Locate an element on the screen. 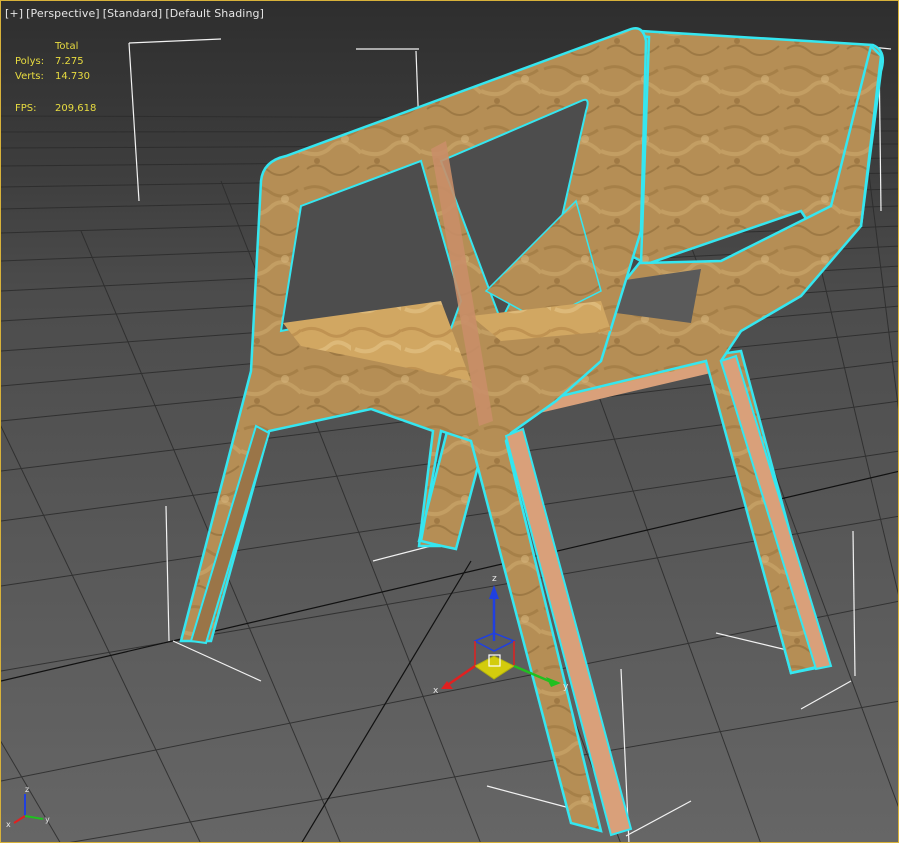 The width and height of the screenshot is (899, 843). tripod-y-label: y is located at coordinates (47, 819).